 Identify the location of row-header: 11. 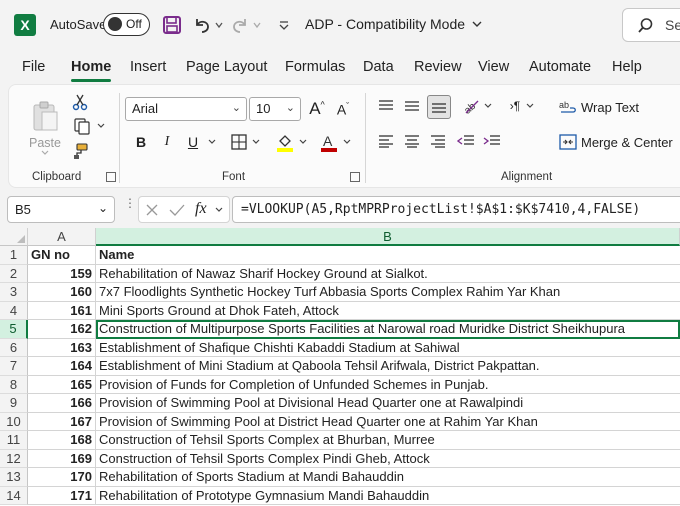
(14, 440).